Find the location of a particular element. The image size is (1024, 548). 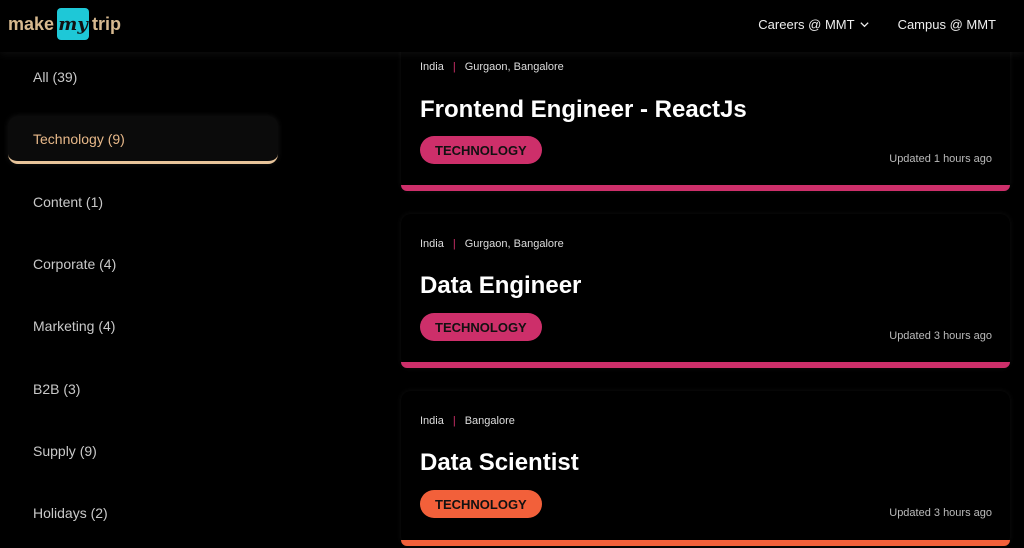

logo-text-my: my is located at coordinates (73, 24).